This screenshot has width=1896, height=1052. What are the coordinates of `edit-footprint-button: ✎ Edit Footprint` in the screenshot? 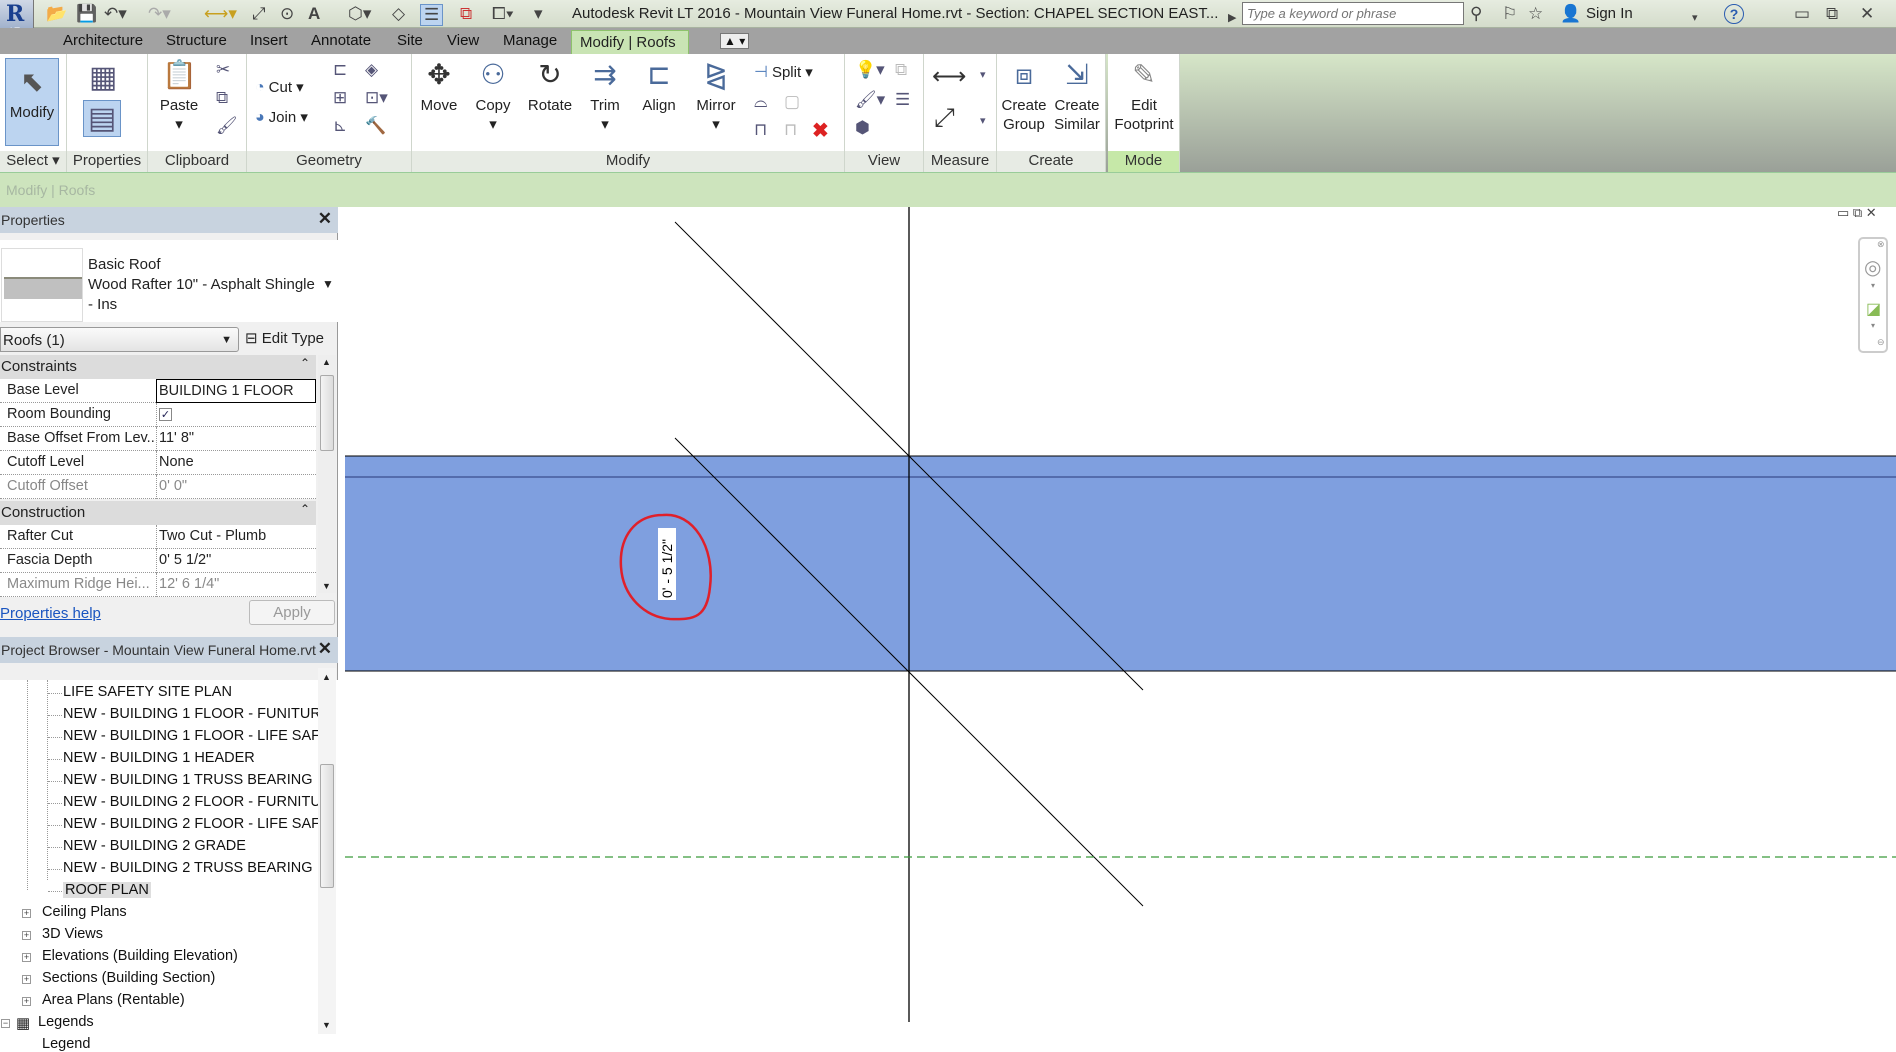 It's located at (1144, 96).